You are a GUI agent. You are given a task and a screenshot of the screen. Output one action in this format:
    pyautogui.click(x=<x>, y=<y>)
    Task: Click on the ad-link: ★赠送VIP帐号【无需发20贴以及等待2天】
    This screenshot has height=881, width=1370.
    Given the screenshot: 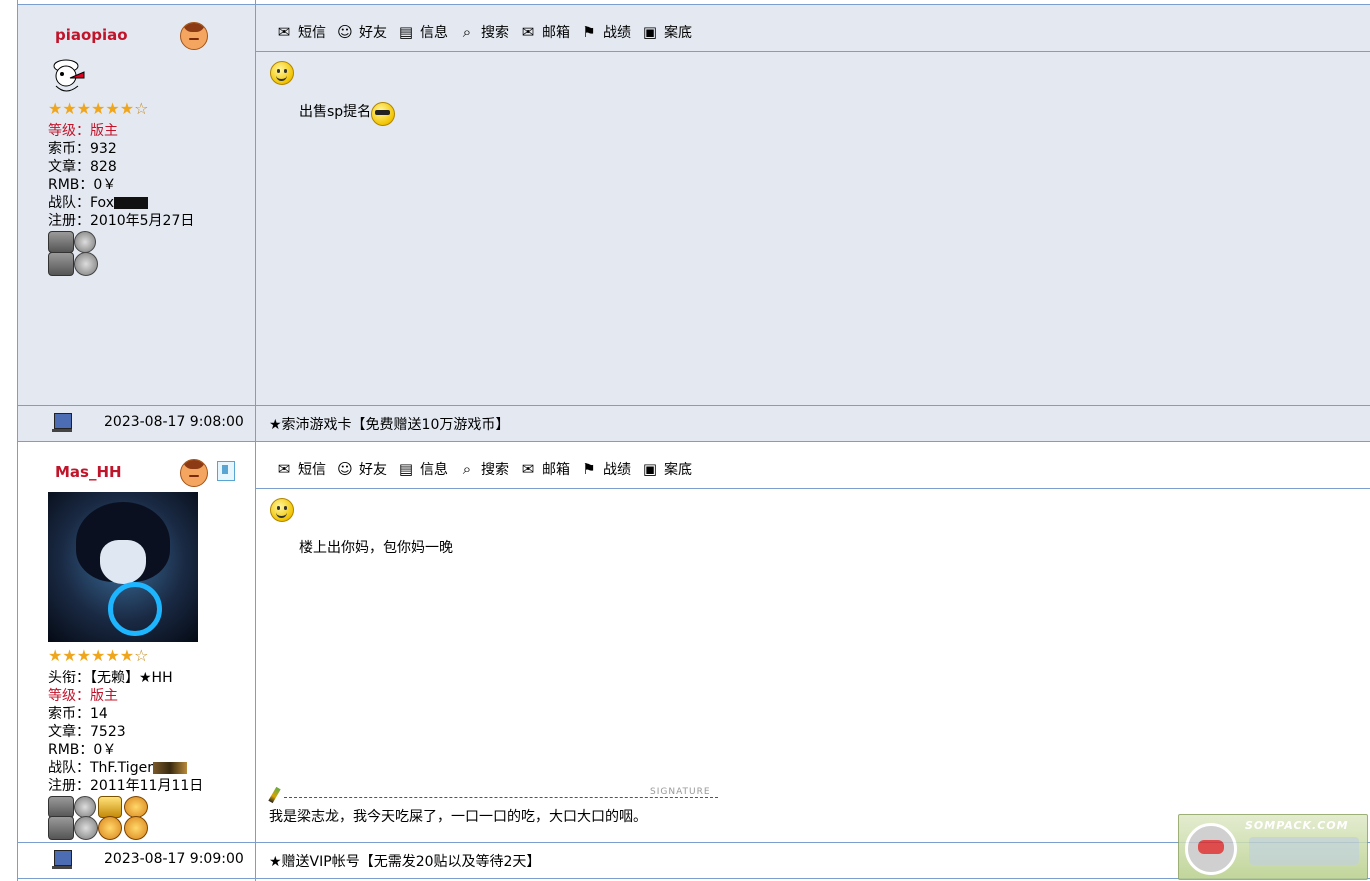 What is the action you would take?
    pyautogui.click(x=404, y=861)
    